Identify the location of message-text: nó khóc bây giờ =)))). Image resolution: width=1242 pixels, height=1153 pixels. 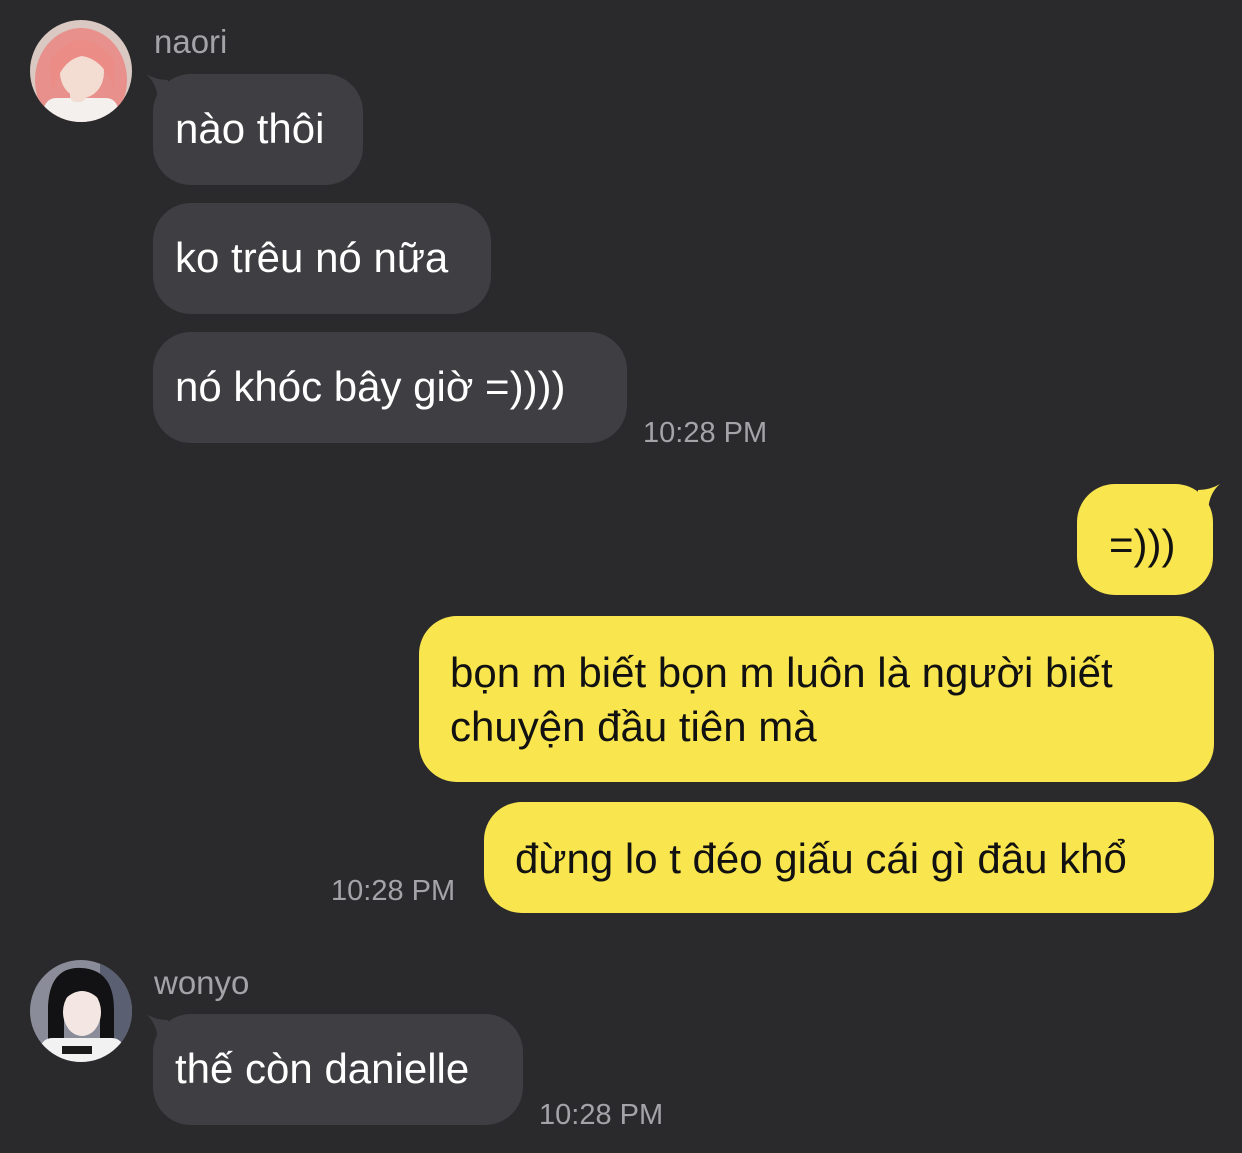
(370, 386).